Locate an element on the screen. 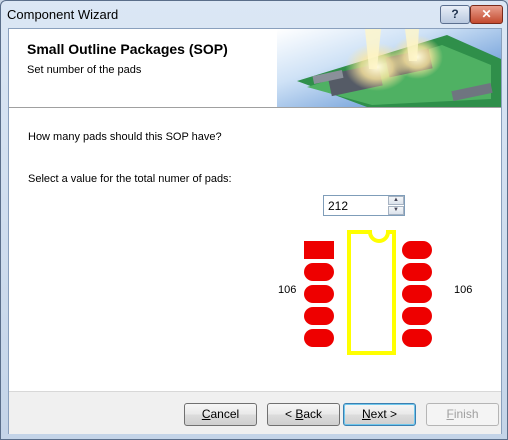 The image size is (508, 440). pad-count-spinbox: ▲ ▼ is located at coordinates (364, 205).